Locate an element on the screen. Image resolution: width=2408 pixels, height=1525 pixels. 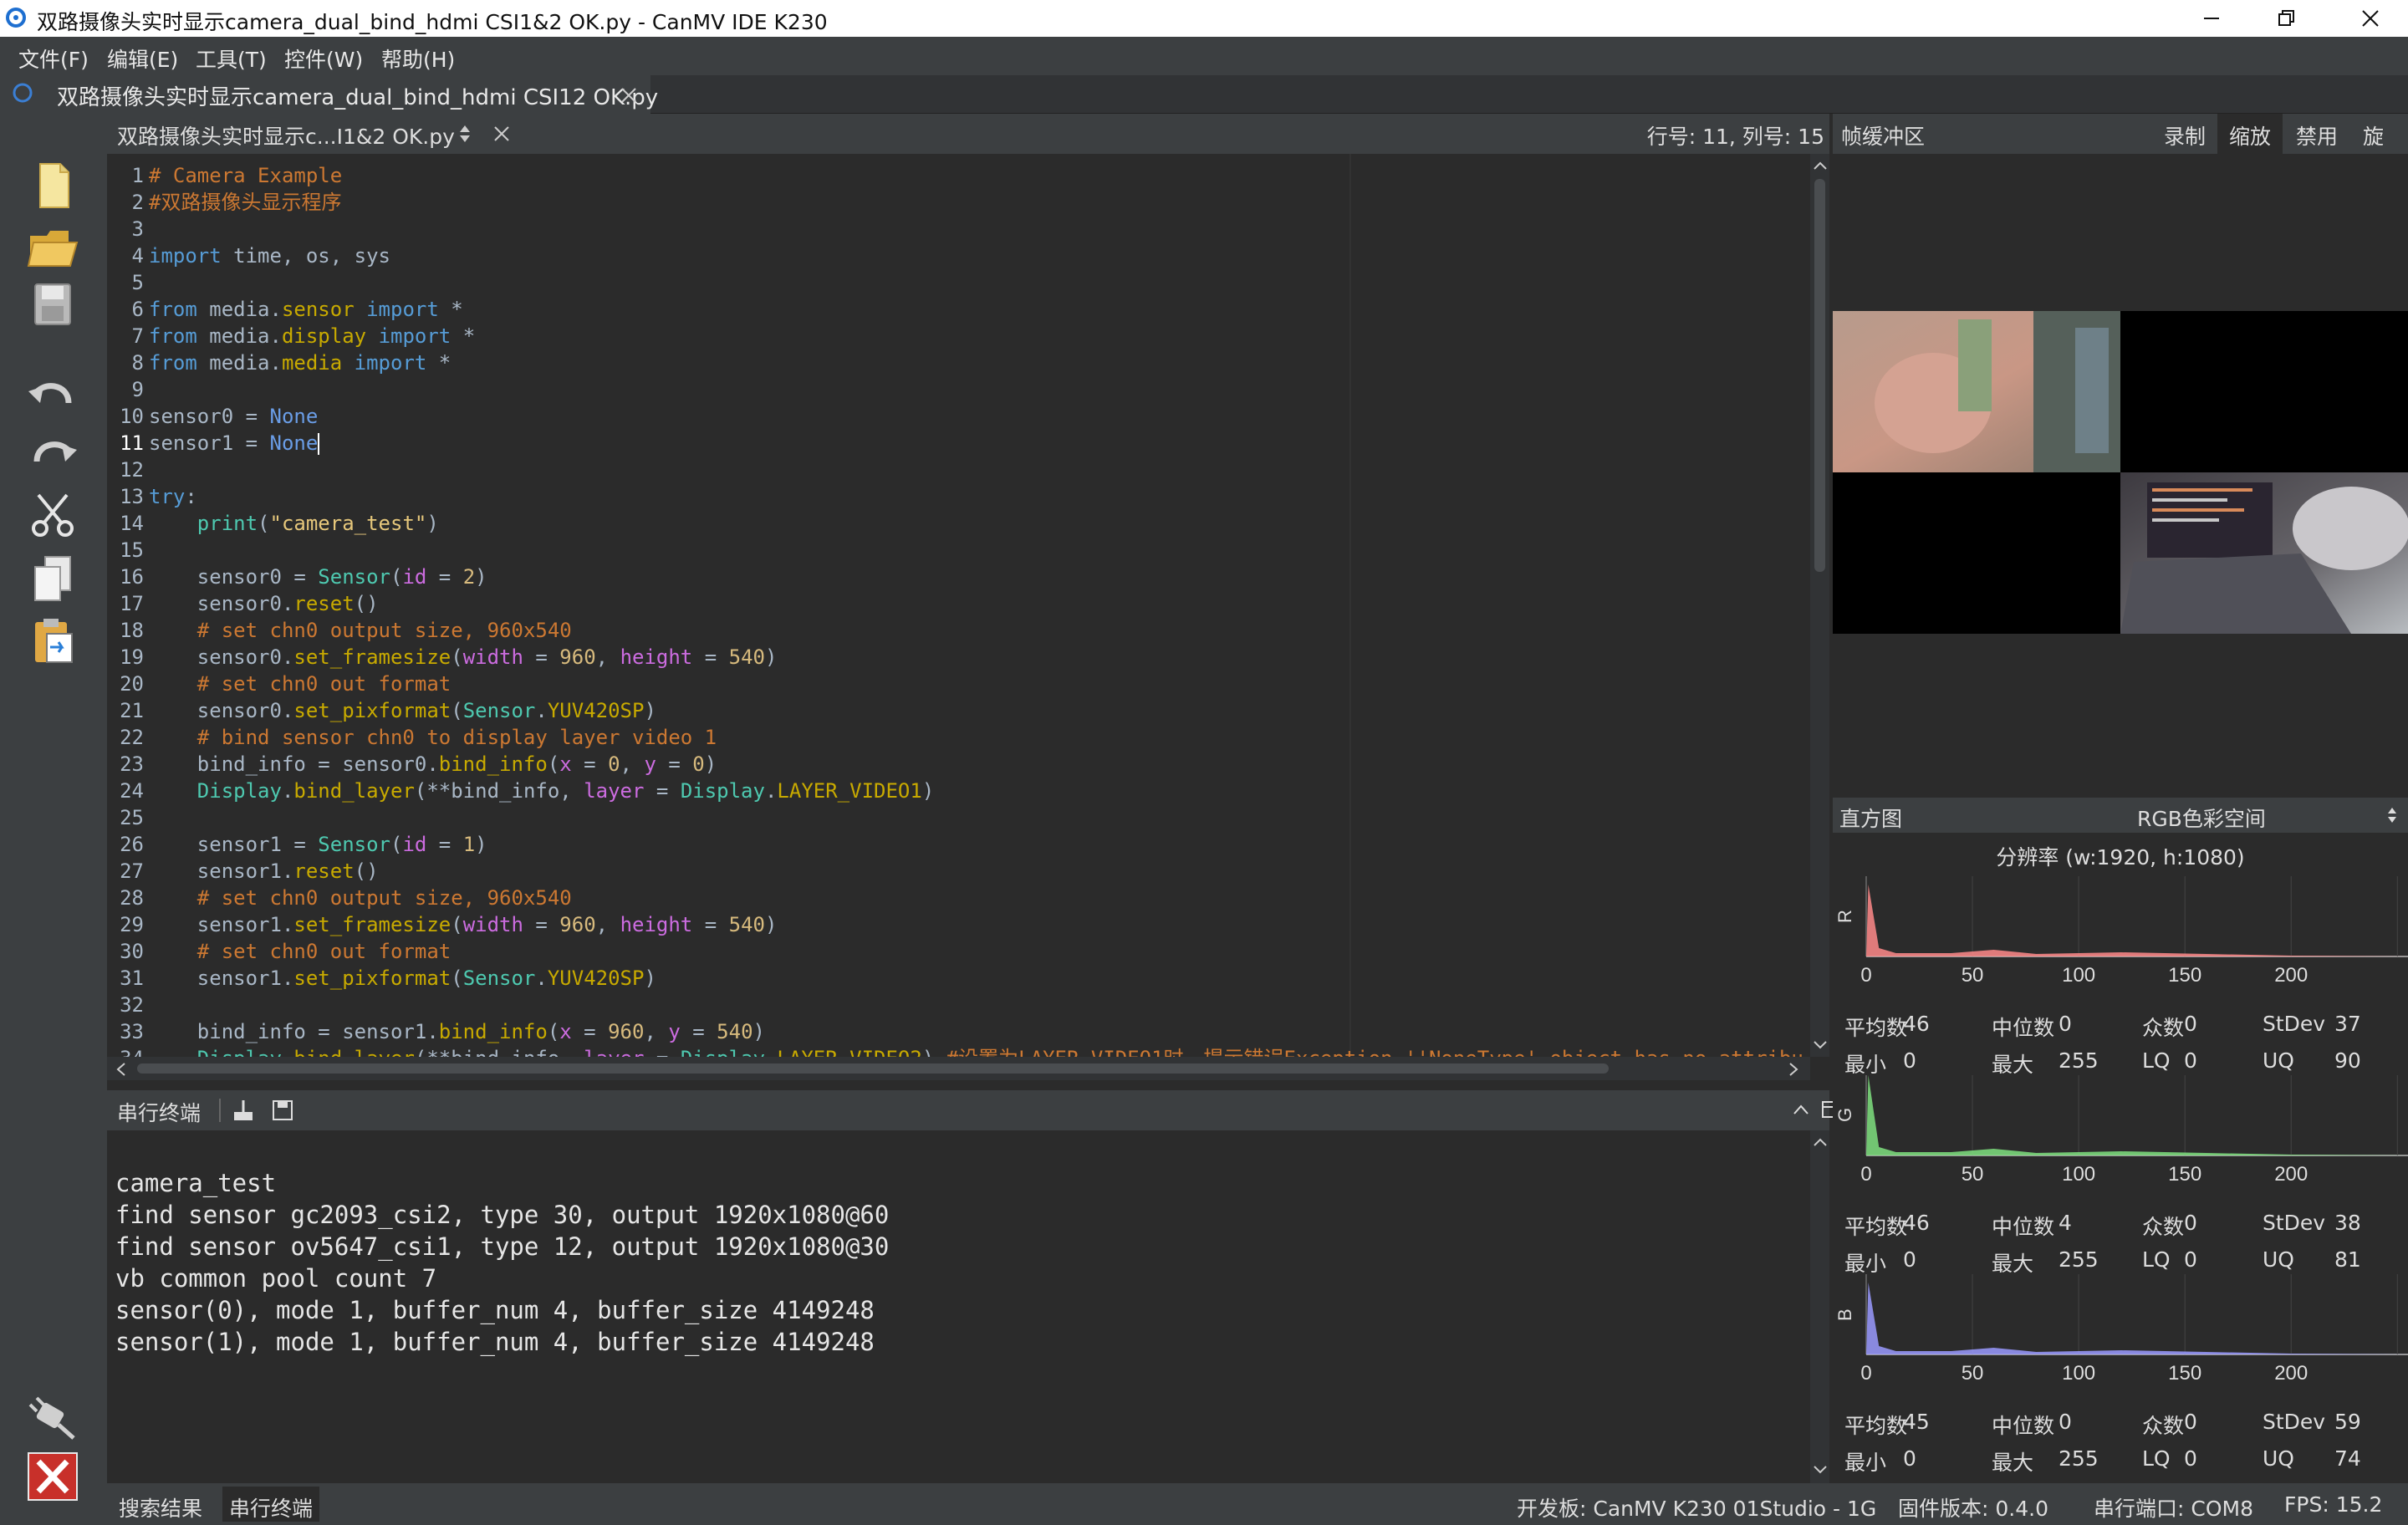
zoom-button: 缩放 is located at coordinates (2250, 134).